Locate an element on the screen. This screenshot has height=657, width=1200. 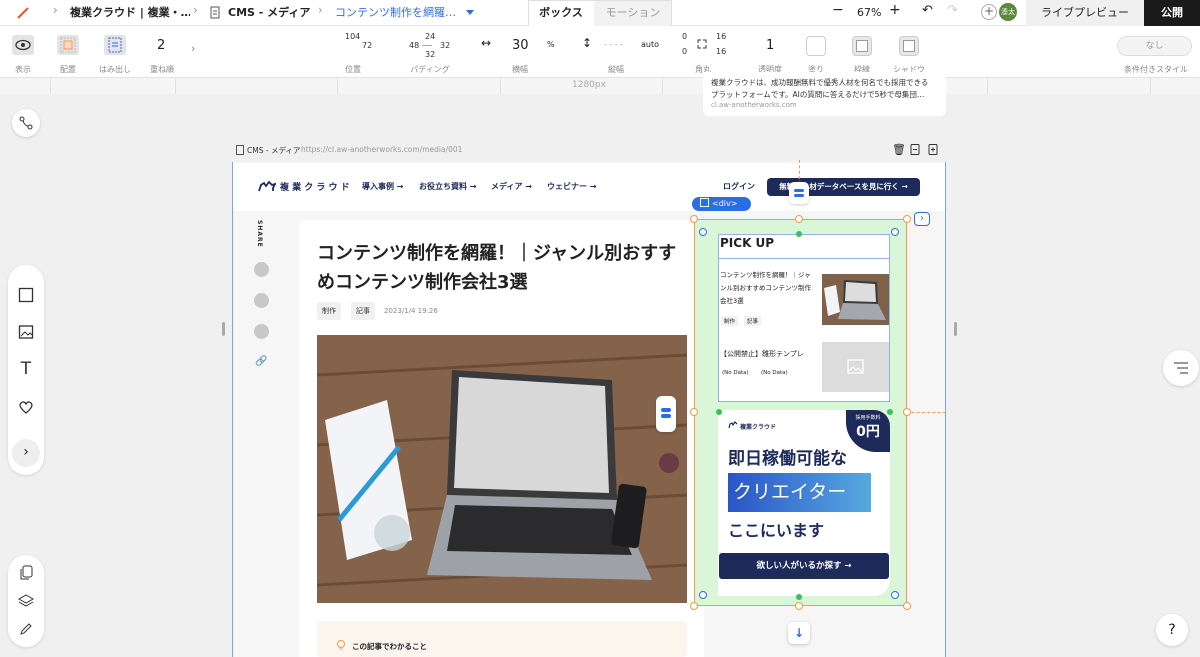
trash-icon: 🗑 is located at coordinates (899, 149).